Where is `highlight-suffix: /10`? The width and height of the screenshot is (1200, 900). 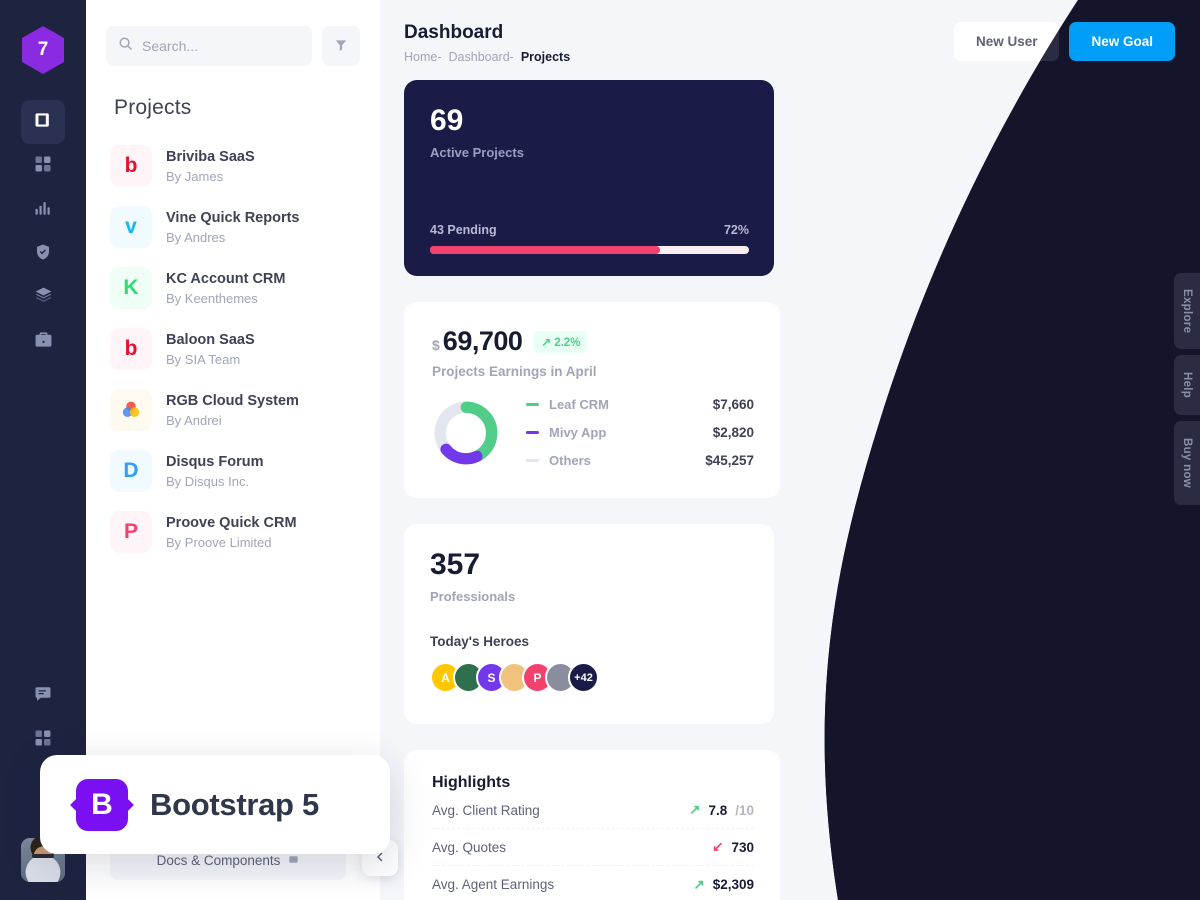
highlight-suffix: /10 is located at coordinates (744, 810).